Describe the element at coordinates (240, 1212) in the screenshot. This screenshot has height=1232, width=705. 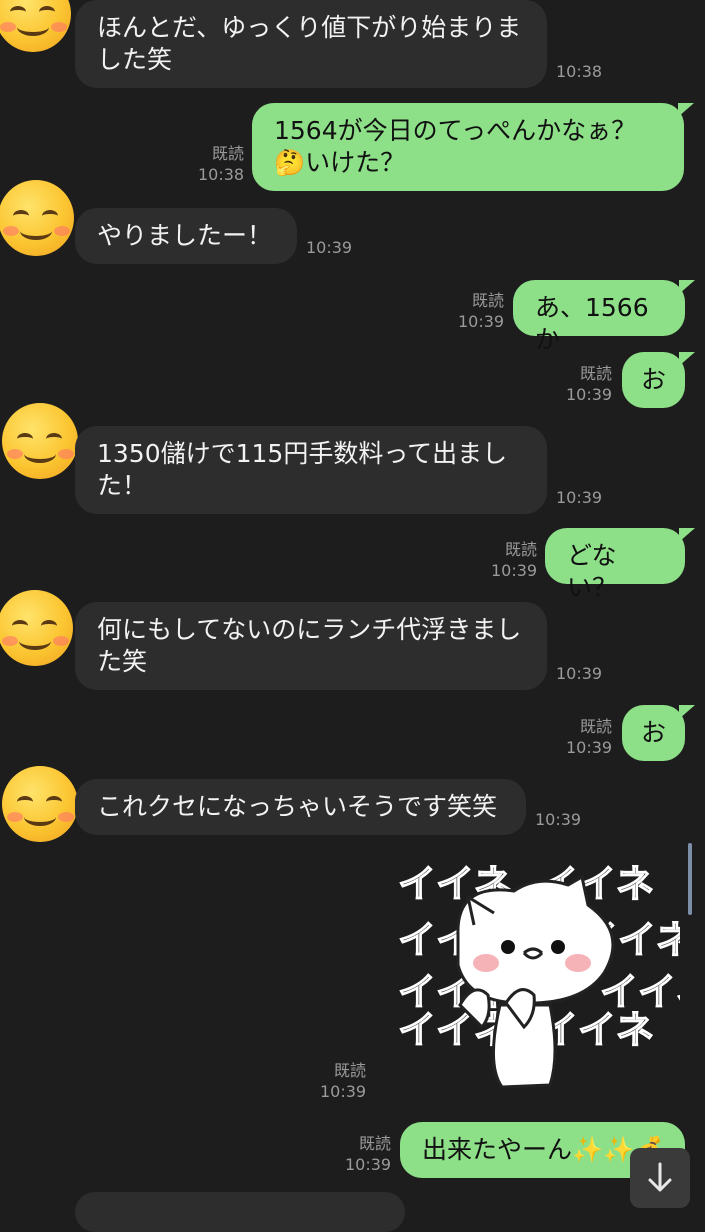
I see `message-bubble` at that location.